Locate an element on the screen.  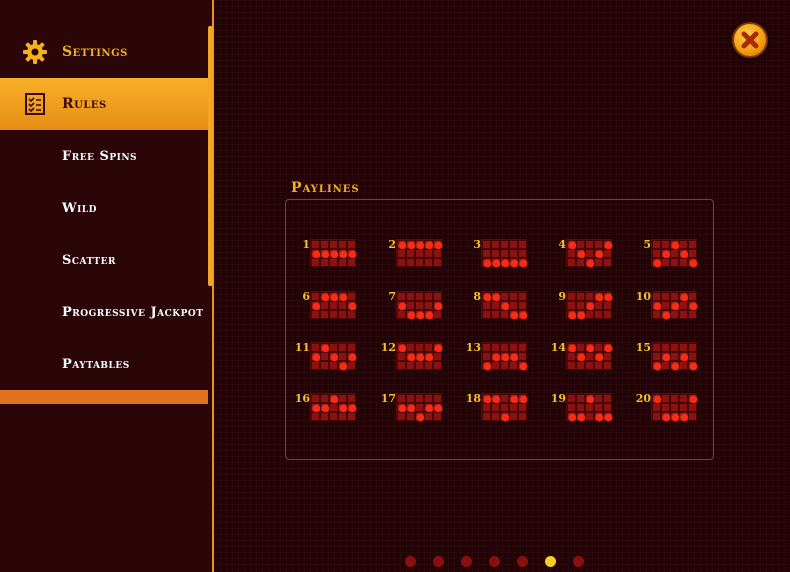
payline-1: 1 is located at coordinates (320, 252).